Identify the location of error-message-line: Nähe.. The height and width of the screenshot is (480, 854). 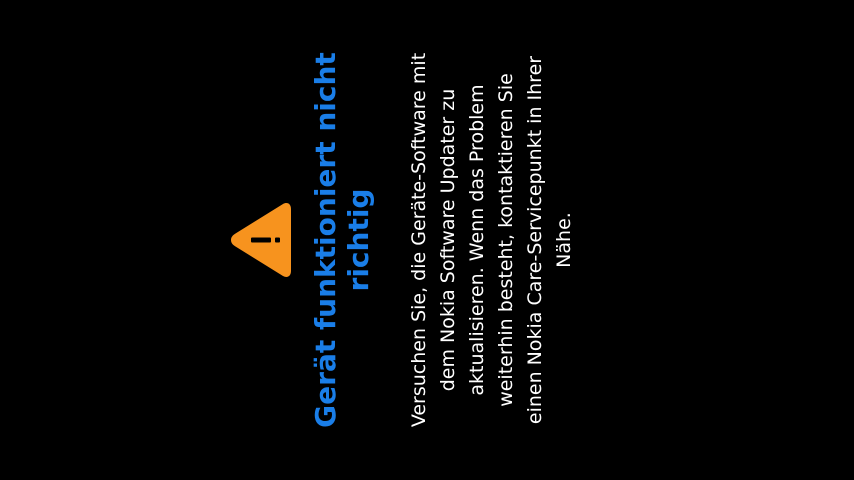
(564, 240).